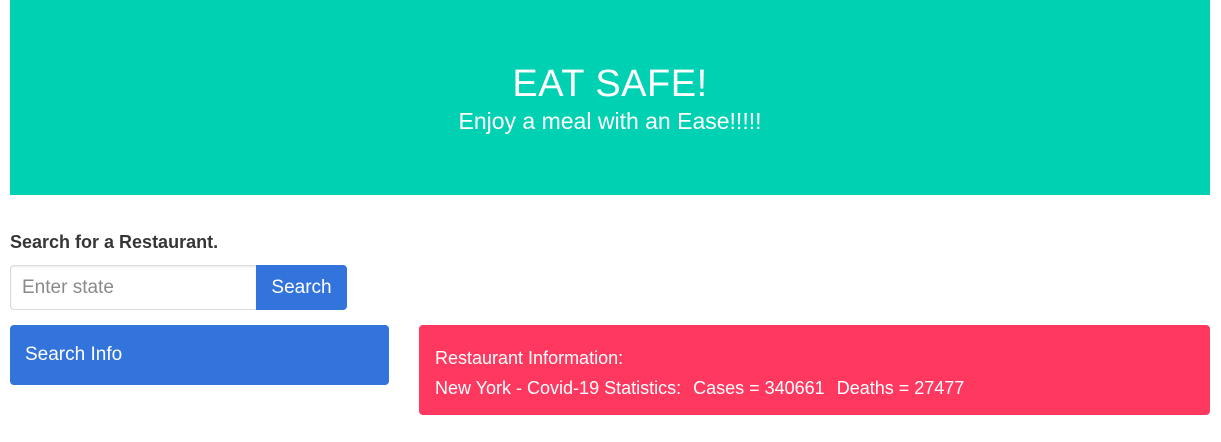 The height and width of the screenshot is (442, 1221). I want to click on covid-cases: Cases = 340661, so click(759, 388).